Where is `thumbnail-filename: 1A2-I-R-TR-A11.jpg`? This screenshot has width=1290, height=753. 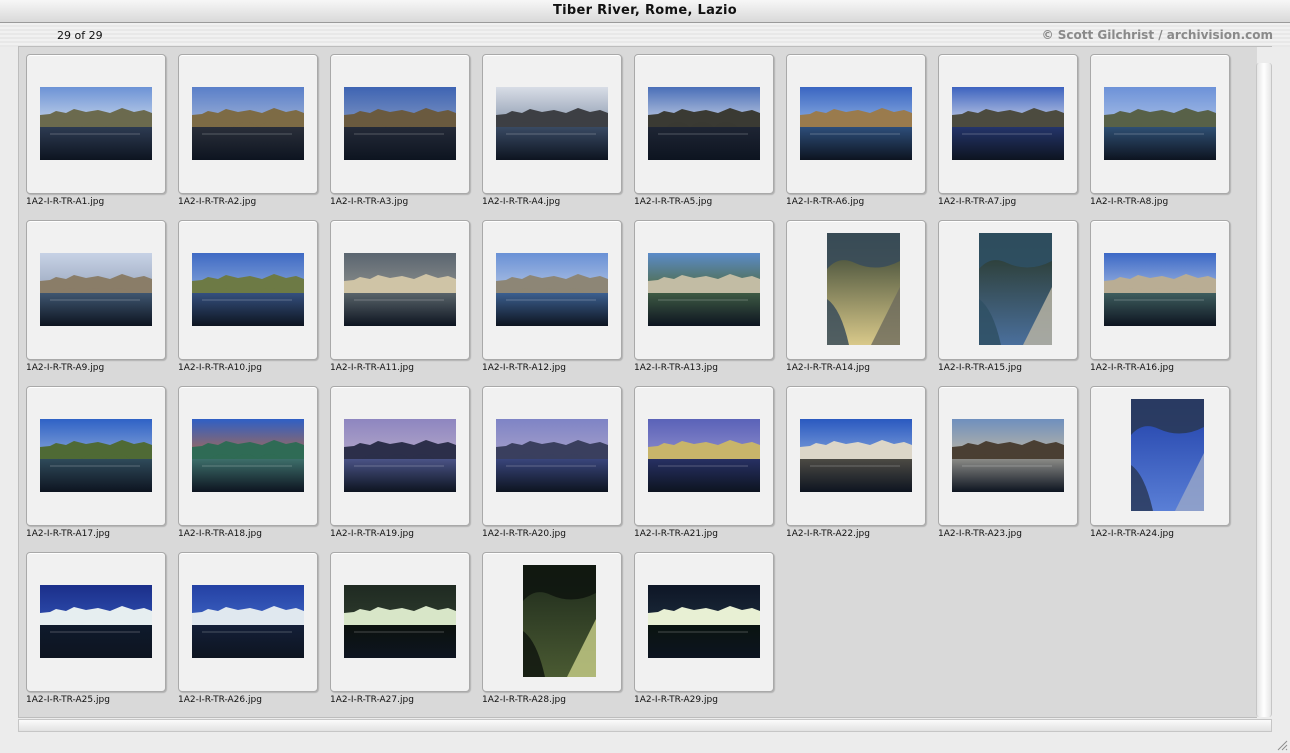 thumbnail-filename: 1A2-I-R-TR-A11.jpg is located at coordinates (372, 368).